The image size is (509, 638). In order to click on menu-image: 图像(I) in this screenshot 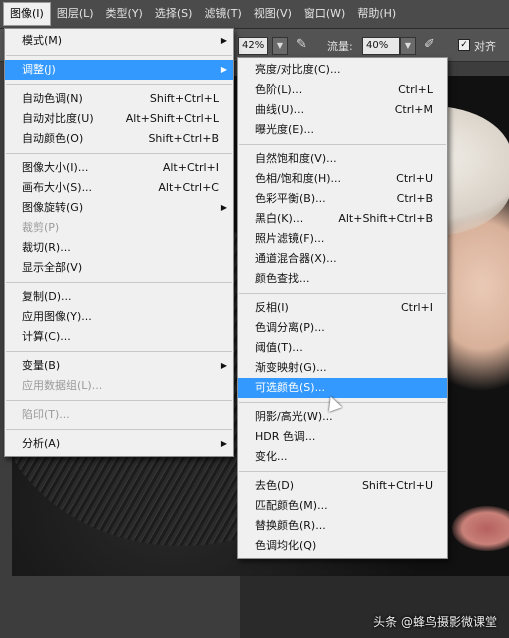, I will do `click(27, 14)`.